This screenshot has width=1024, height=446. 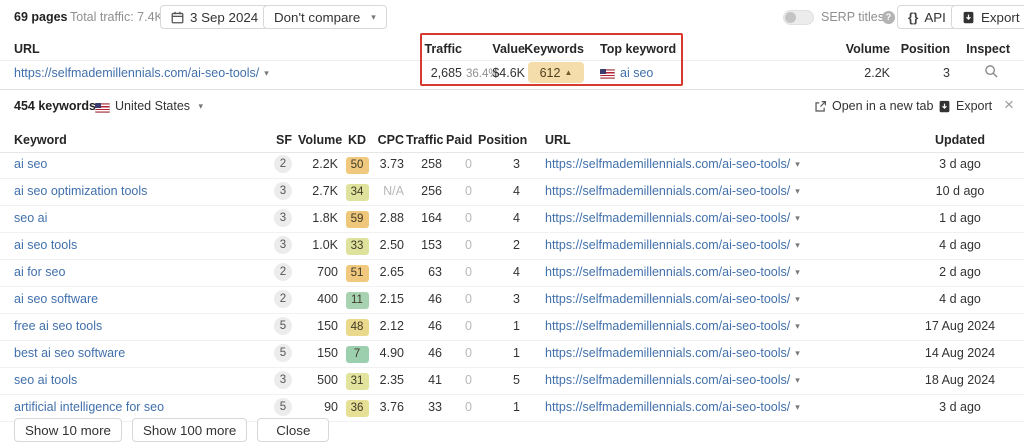 I want to click on header-url: URL, so click(x=558, y=140).